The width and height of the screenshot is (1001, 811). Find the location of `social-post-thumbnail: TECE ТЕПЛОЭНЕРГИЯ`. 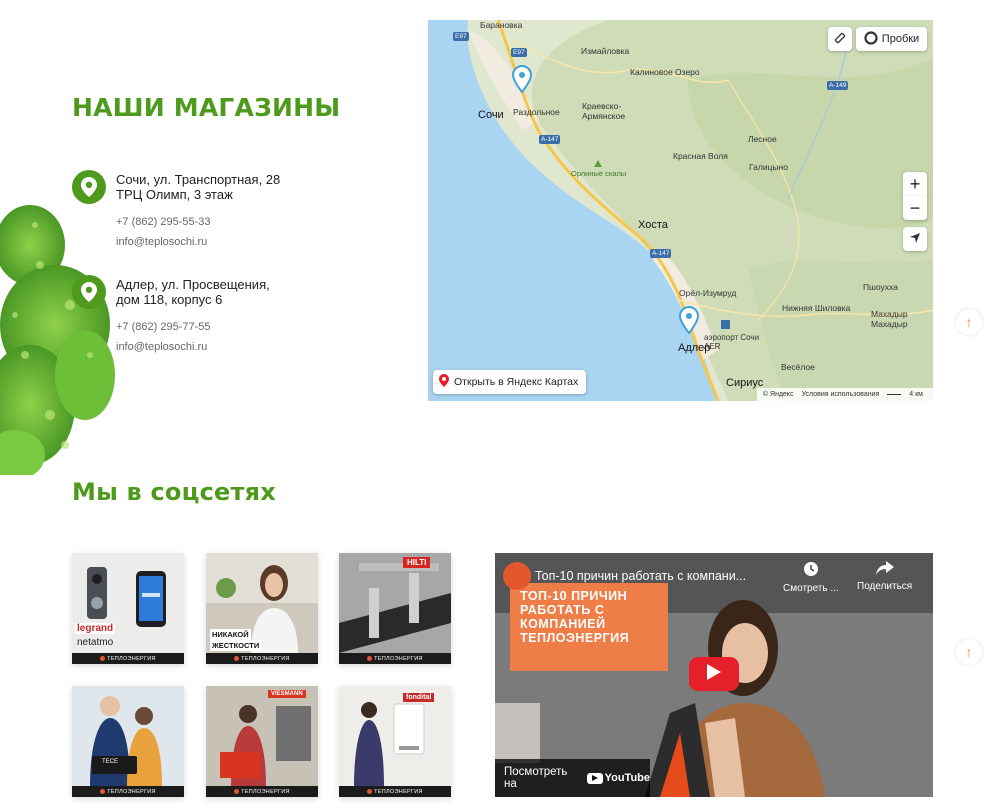

social-post-thumbnail: TECE ТЕПЛОЭНЕРГИЯ is located at coordinates (128, 741).